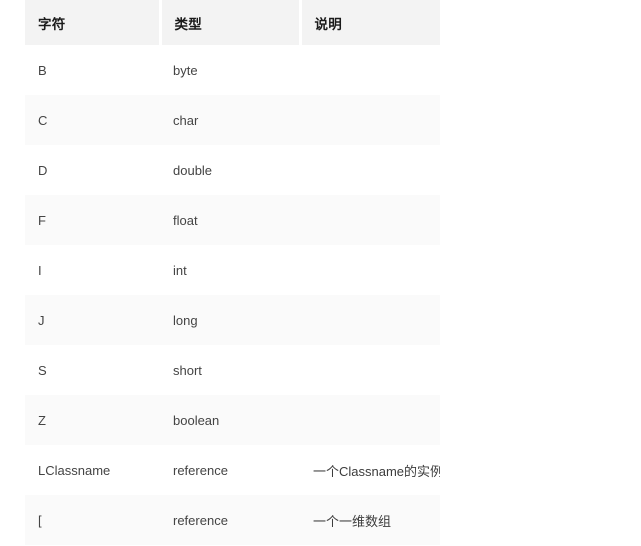  I want to click on cell-type: long, so click(185, 320).